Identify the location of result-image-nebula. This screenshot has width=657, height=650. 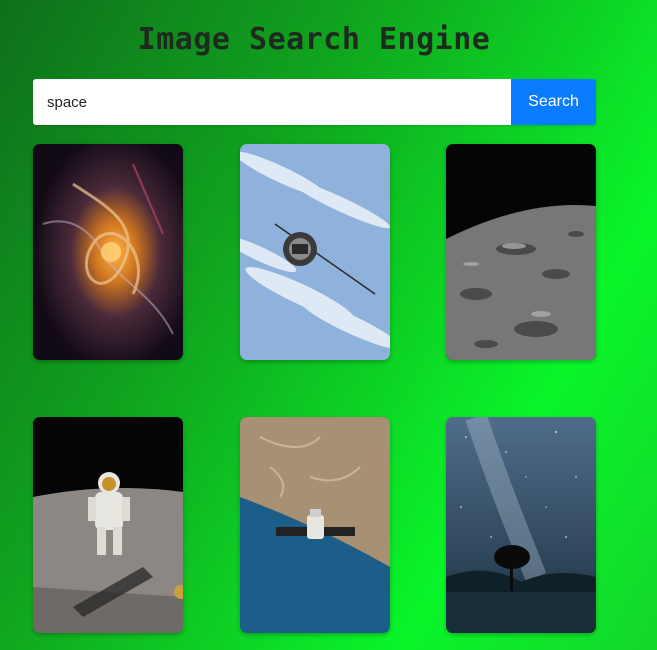
(108, 252).